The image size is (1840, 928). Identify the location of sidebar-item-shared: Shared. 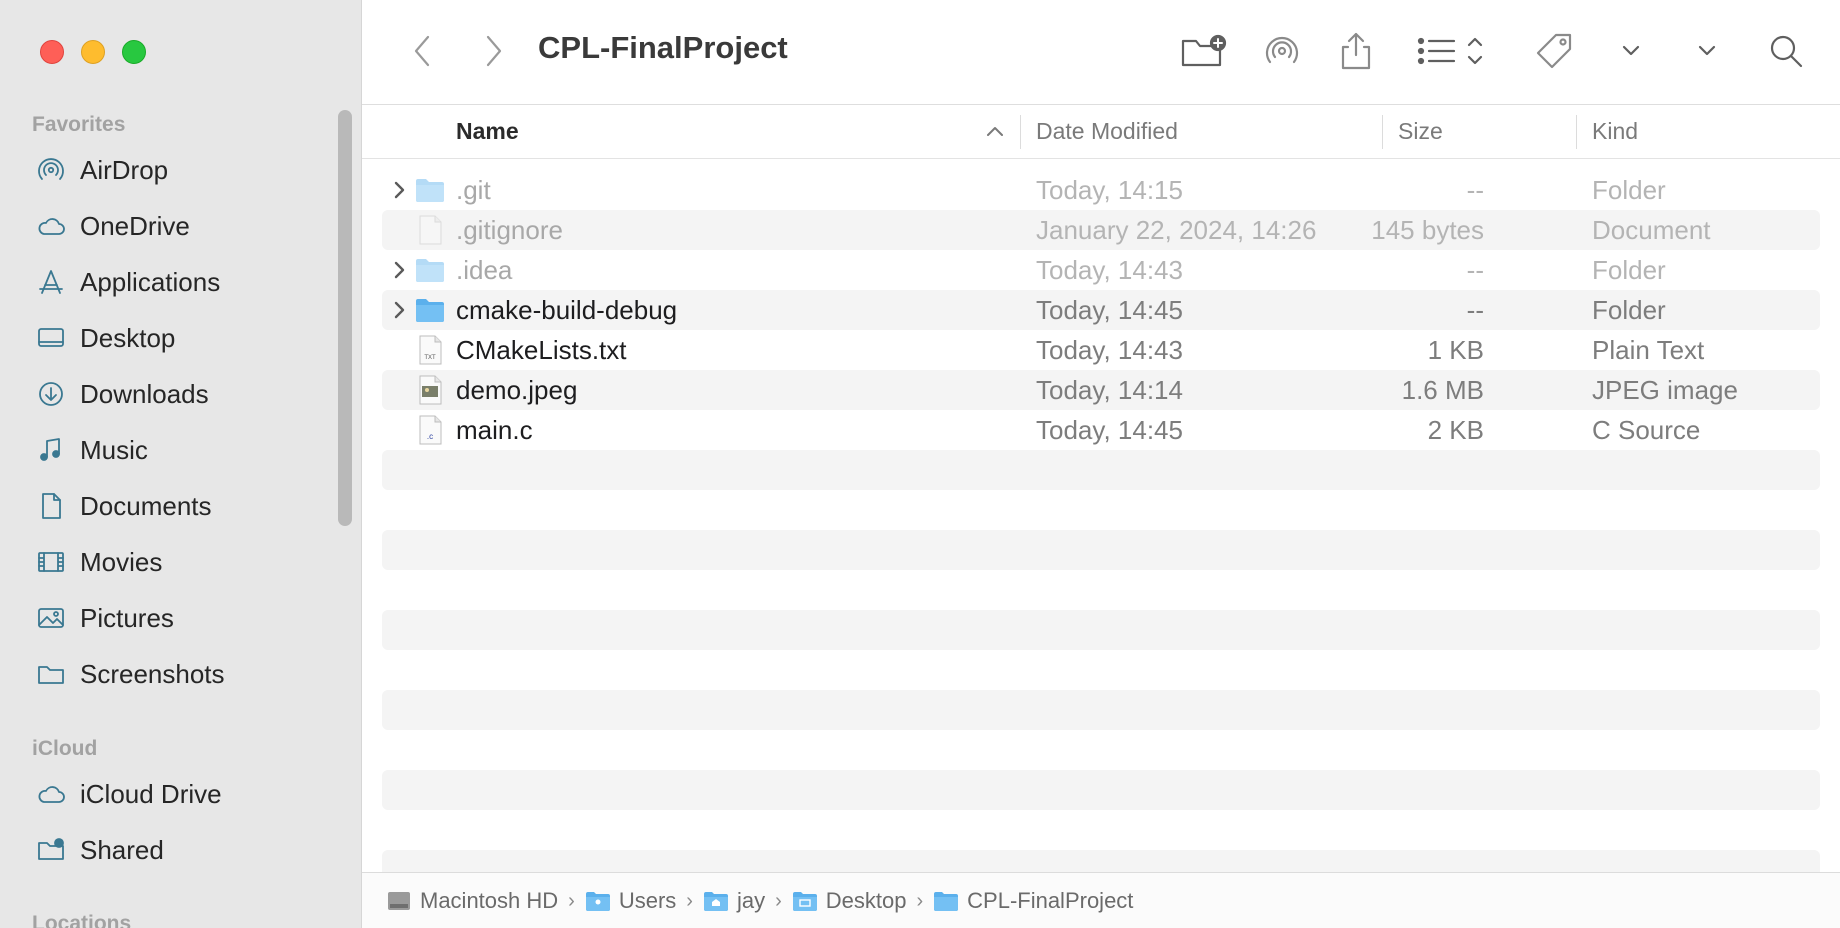
(170, 850).